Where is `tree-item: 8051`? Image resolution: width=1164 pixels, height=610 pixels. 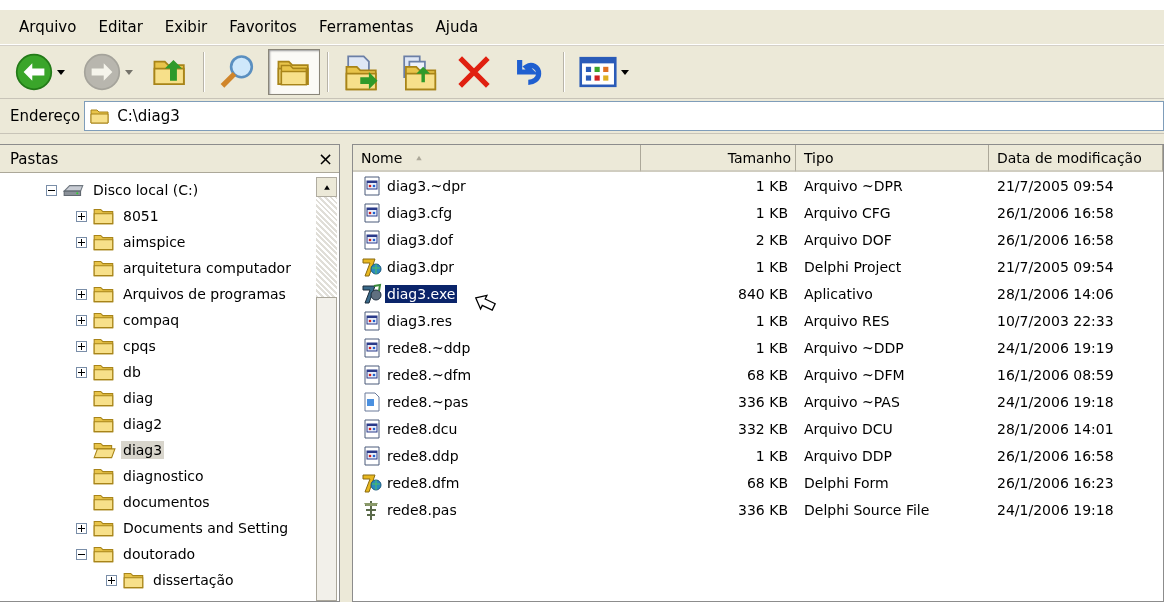 tree-item: 8051 is located at coordinates (141, 216).